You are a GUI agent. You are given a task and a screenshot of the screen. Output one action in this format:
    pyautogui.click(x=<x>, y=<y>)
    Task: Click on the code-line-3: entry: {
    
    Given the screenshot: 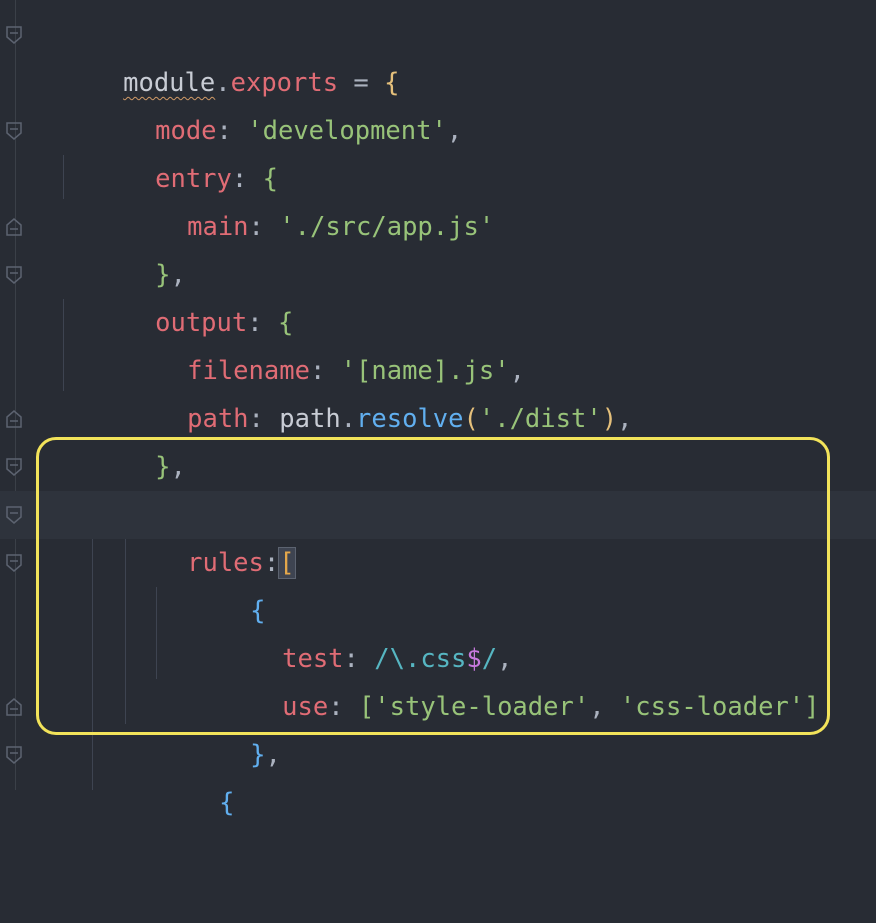 What is the action you would take?
    pyautogui.click(x=438, y=150)
    